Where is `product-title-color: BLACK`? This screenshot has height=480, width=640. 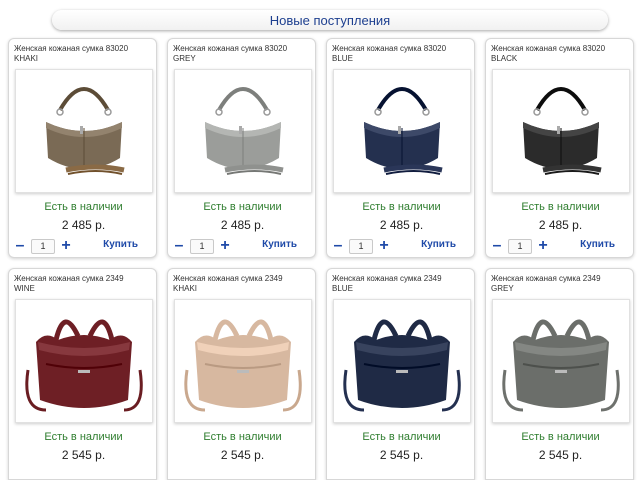
product-title-color: BLACK is located at coordinates (504, 58).